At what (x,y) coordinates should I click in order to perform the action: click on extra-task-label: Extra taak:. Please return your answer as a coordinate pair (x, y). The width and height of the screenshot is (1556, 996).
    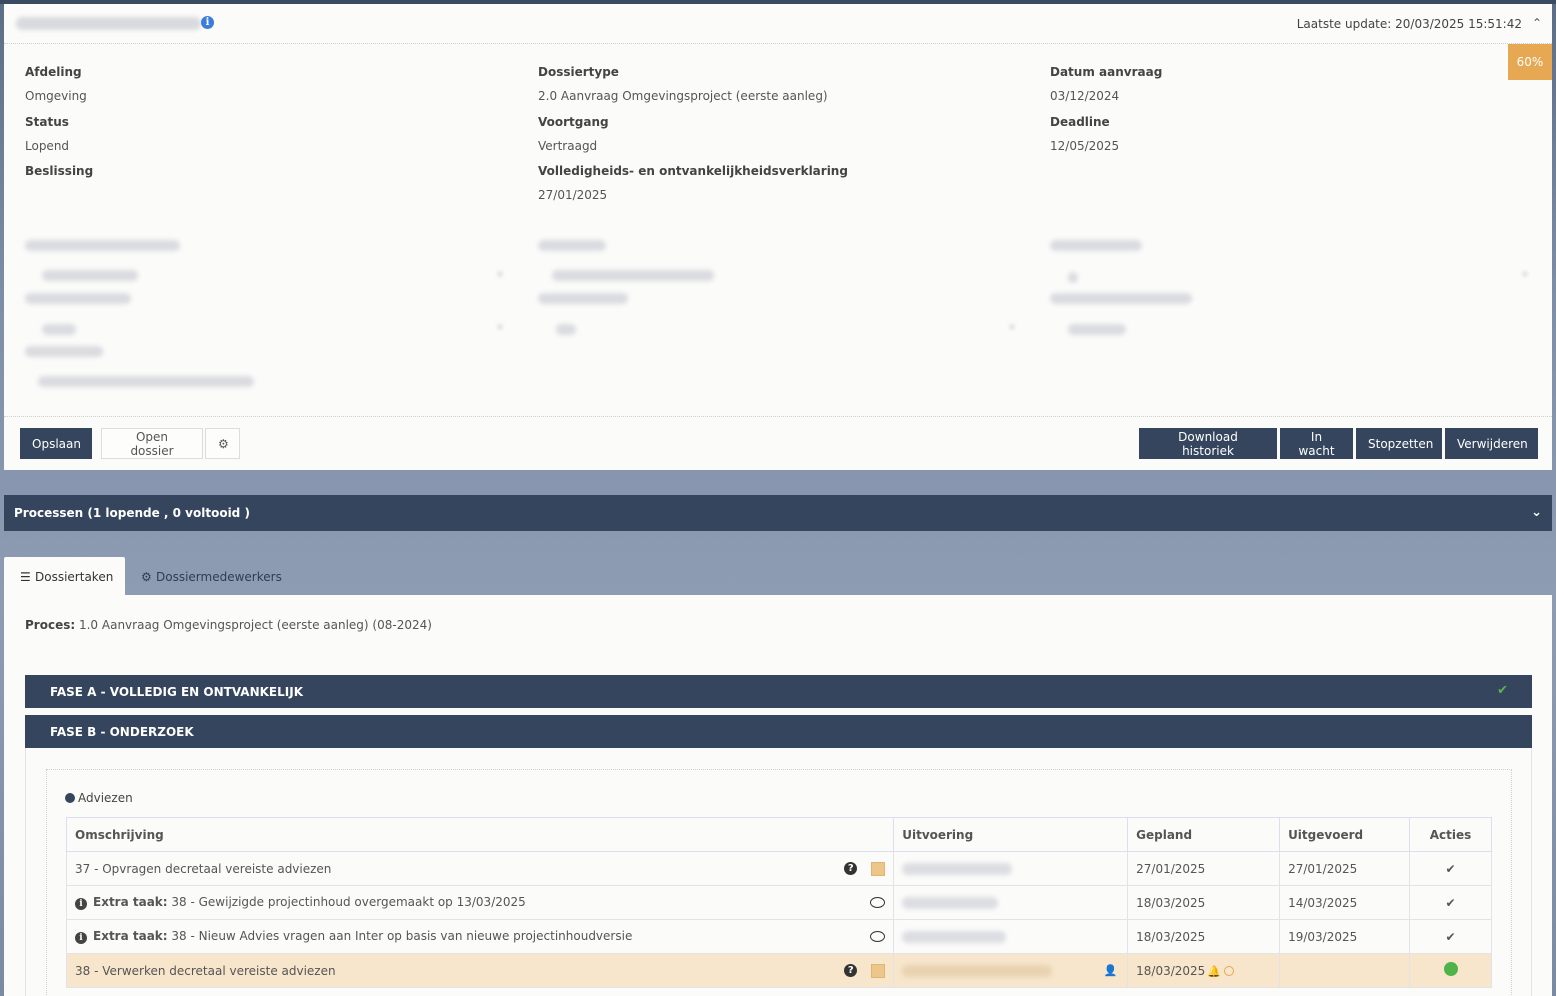
    Looking at the image, I should click on (130, 936).